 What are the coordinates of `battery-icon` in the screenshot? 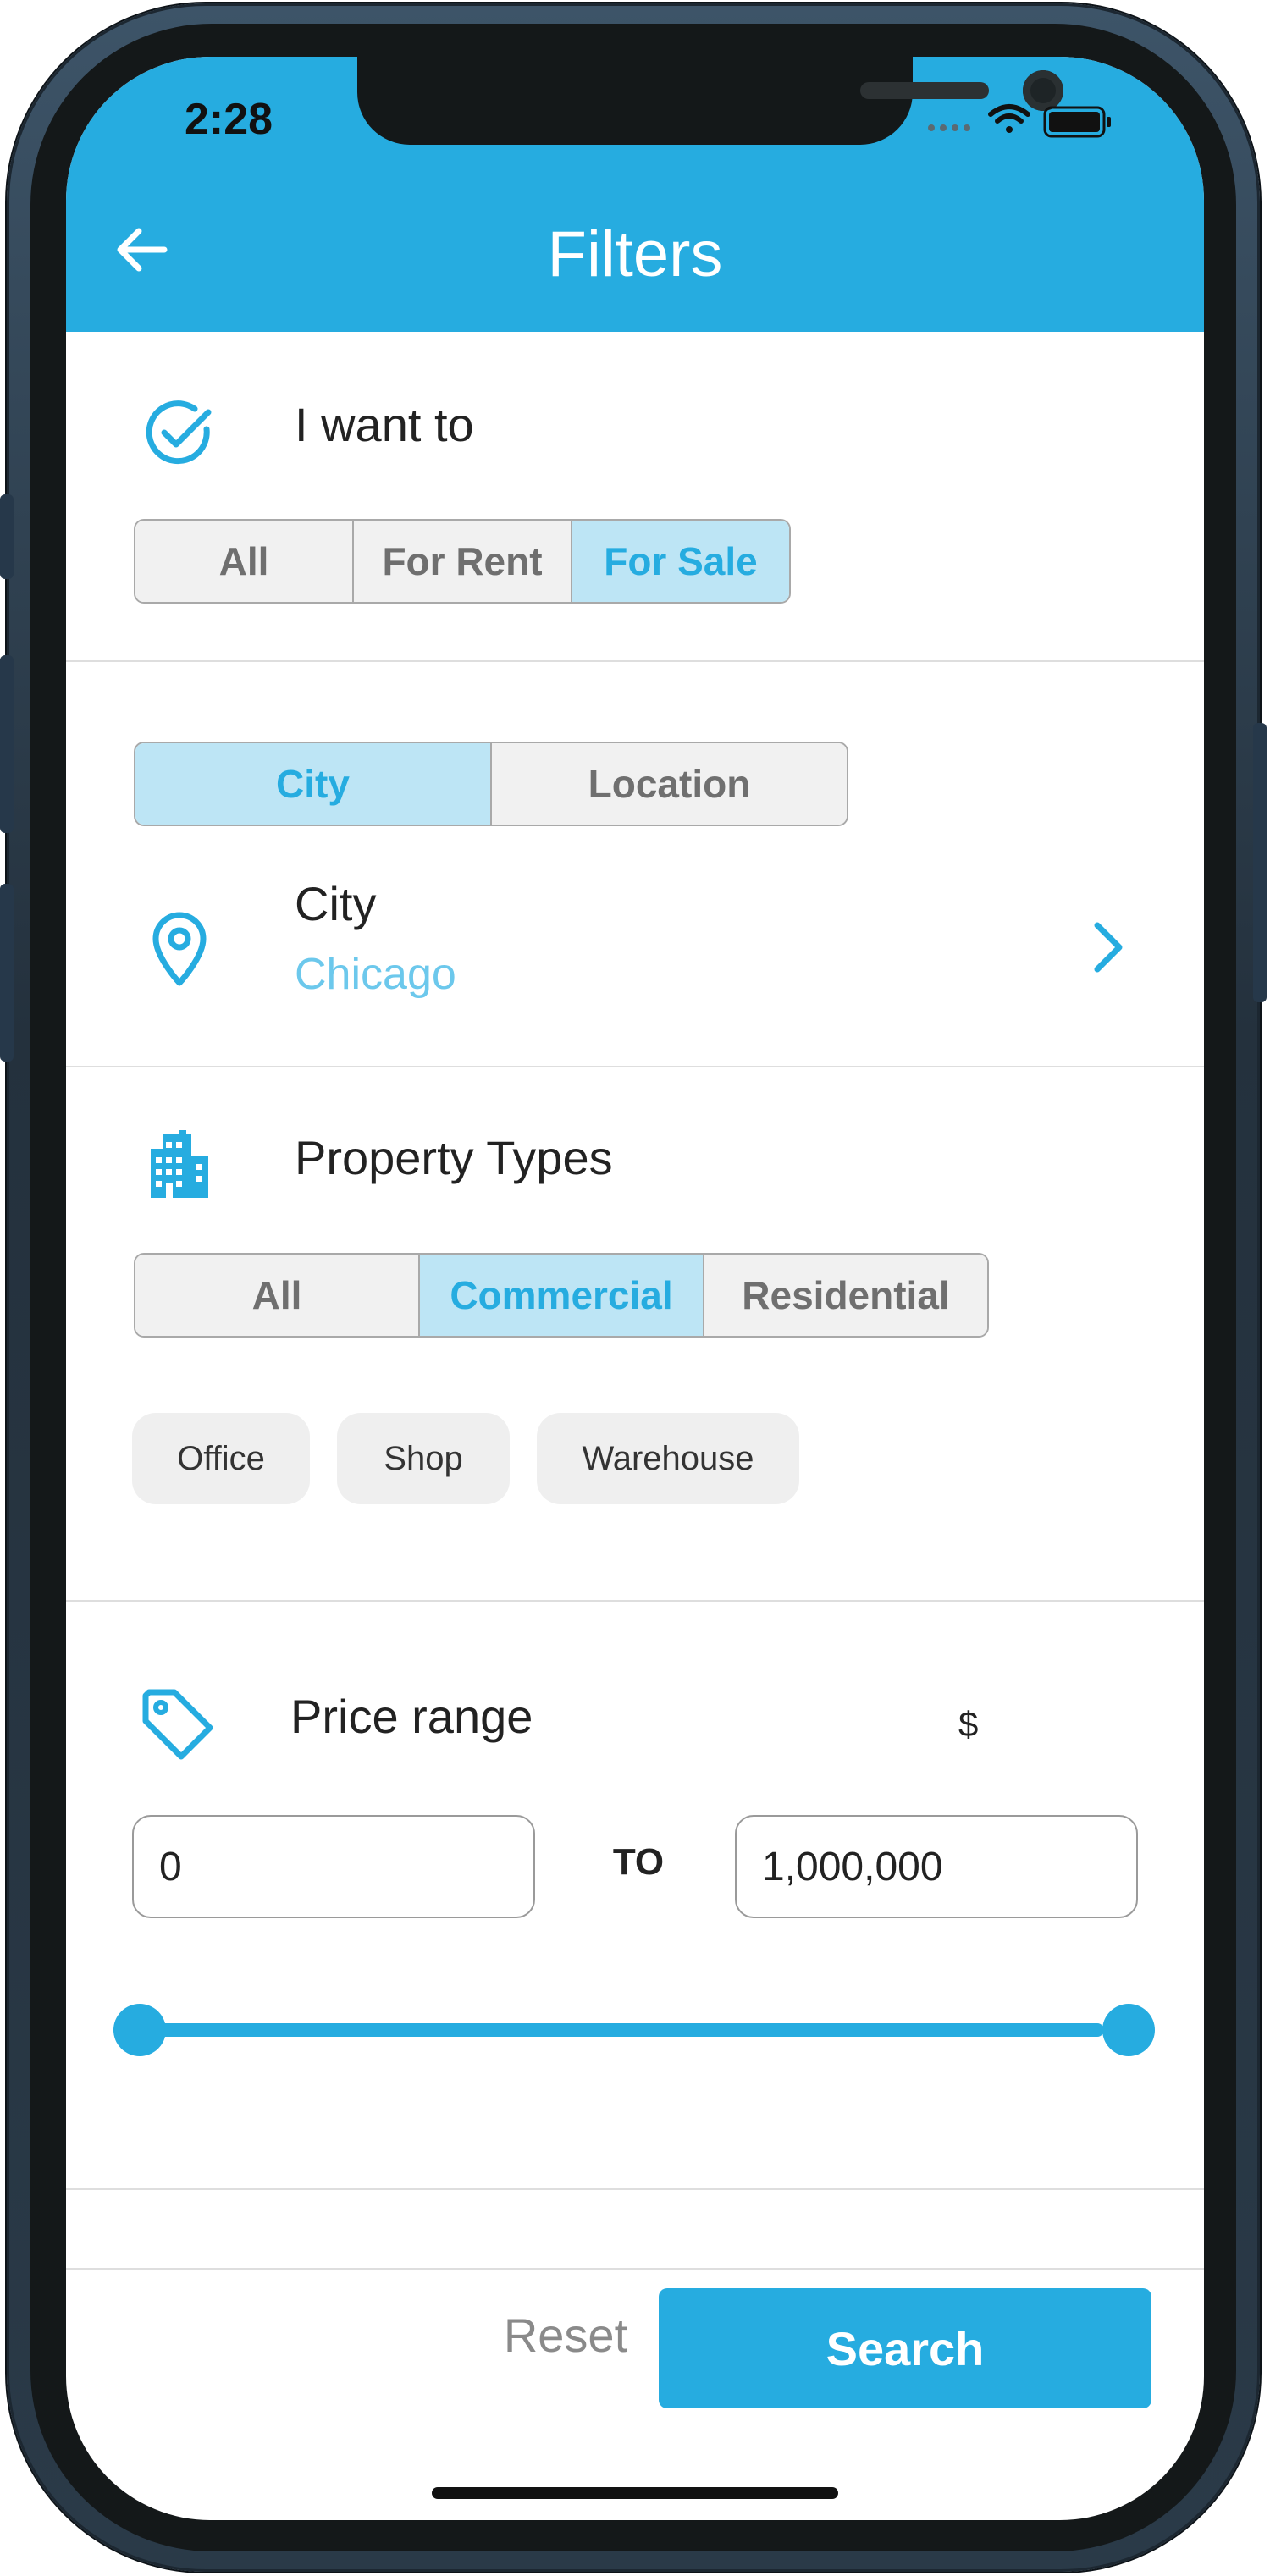 It's located at (1077, 122).